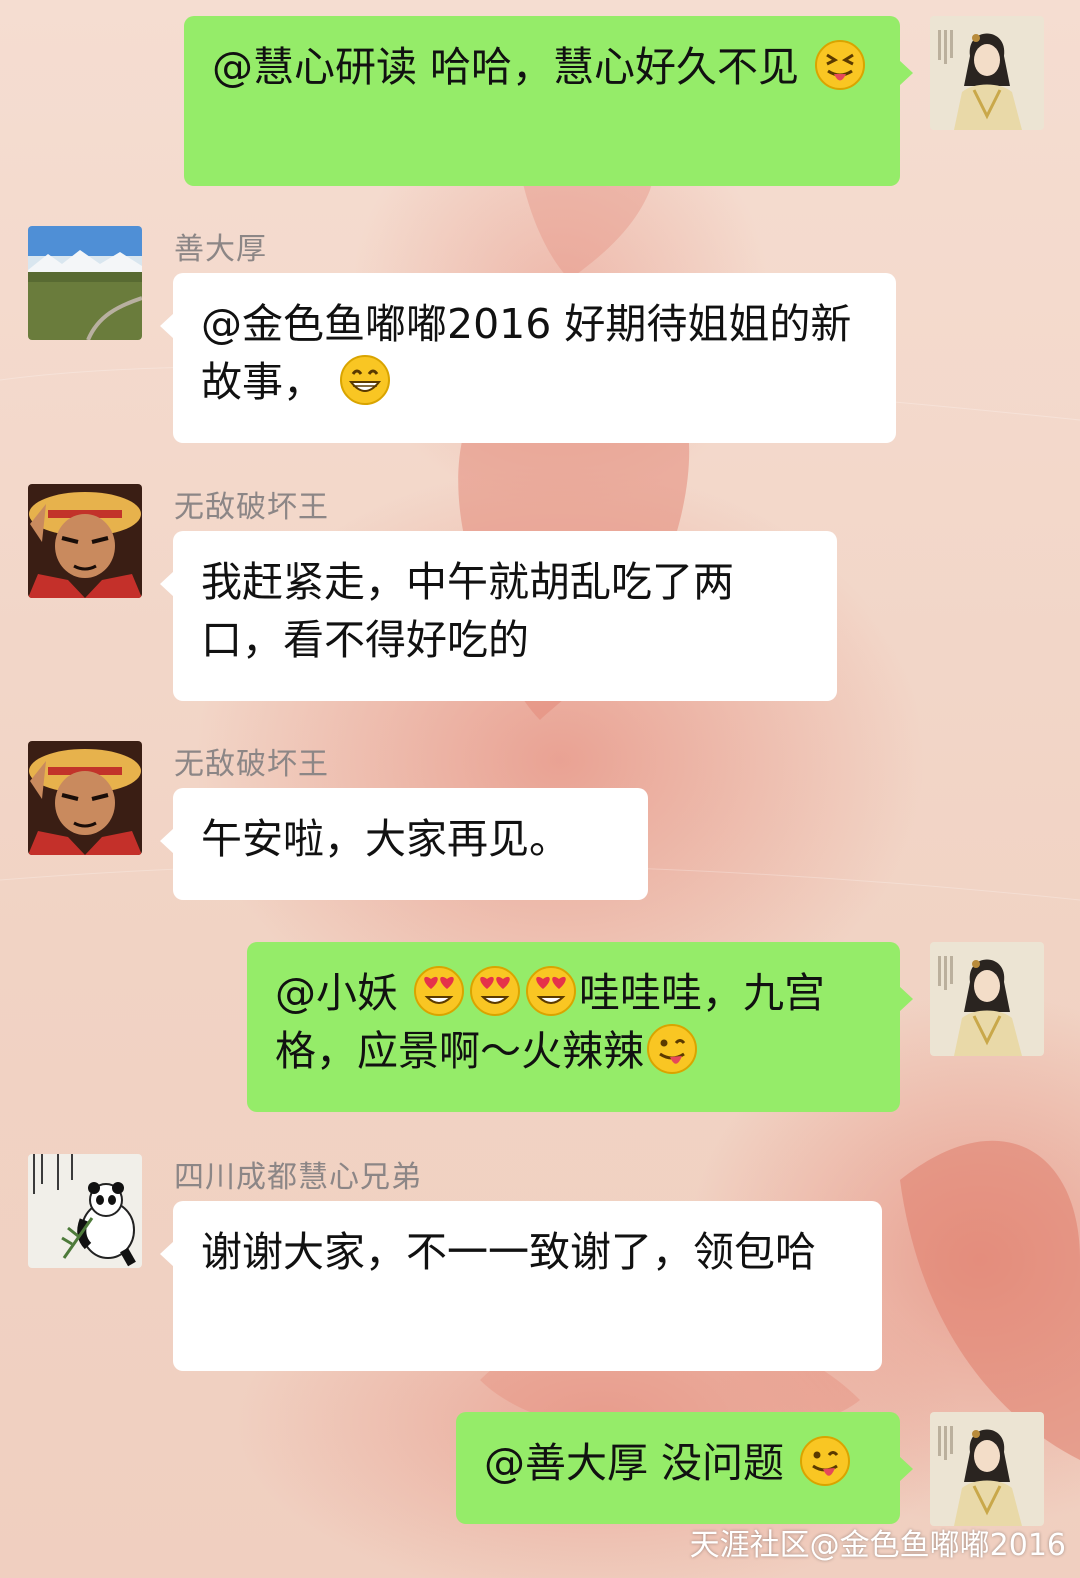 This screenshot has height=1578, width=1080. I want to click on squint-tongue-emoji, so click(840, 65).